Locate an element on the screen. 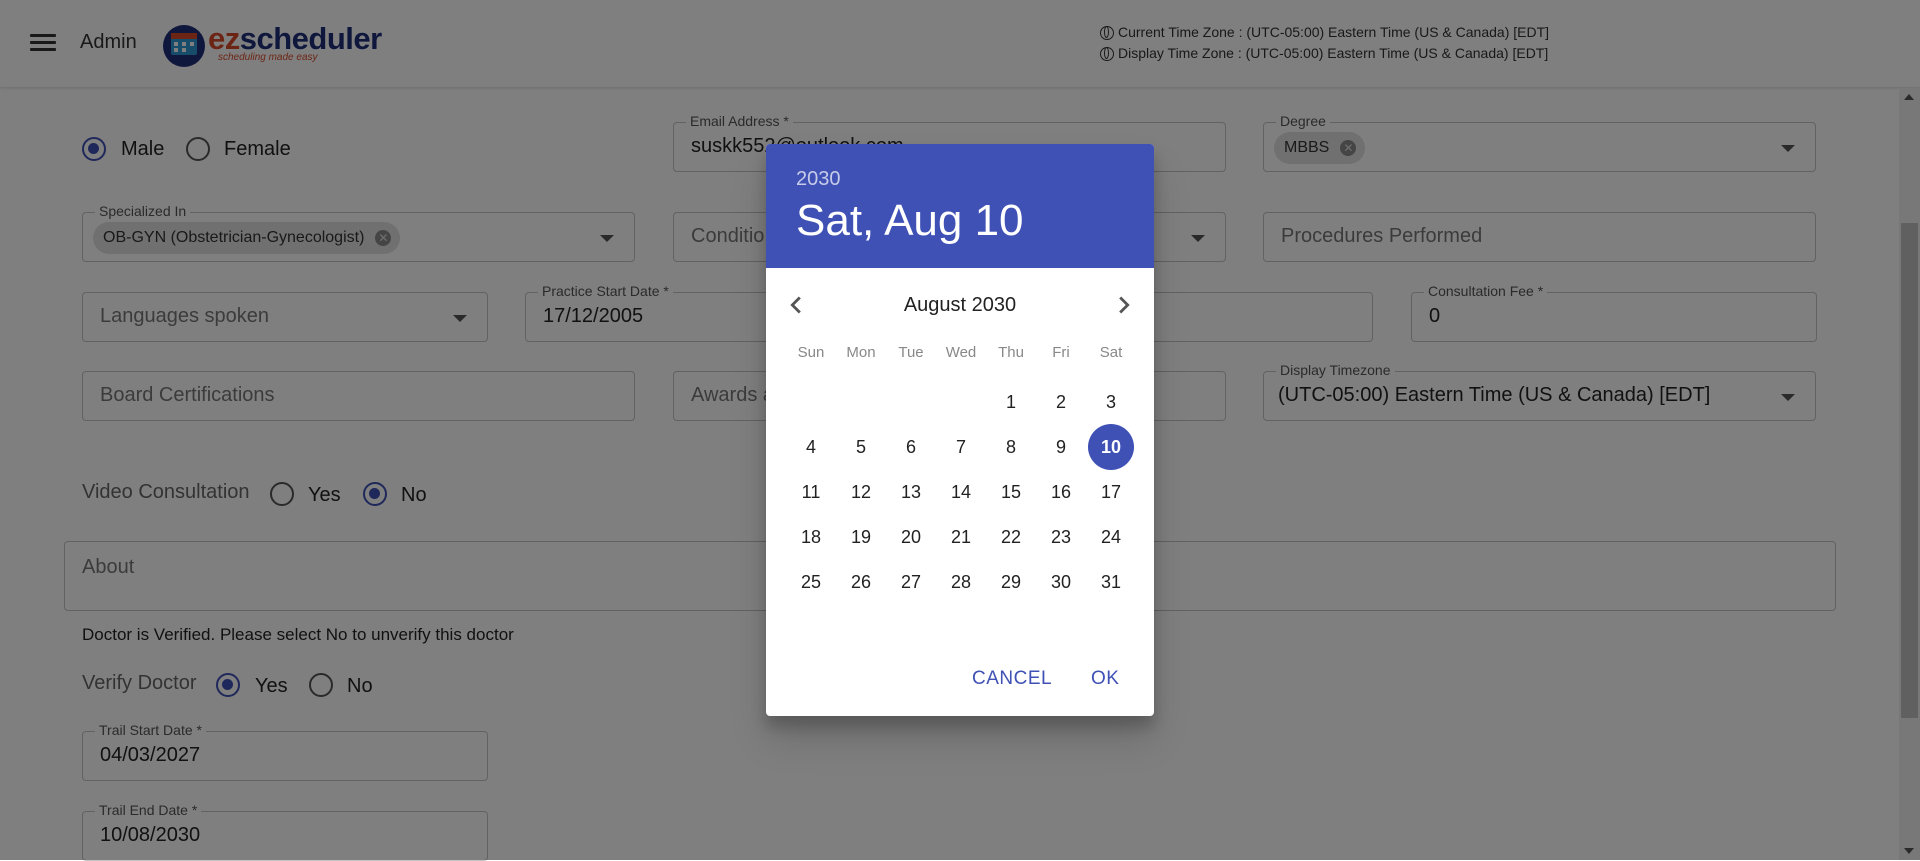 The width and height of the screenshot is (1920, 861). calendar-day: 1 is located at coordinates (1011, 402).